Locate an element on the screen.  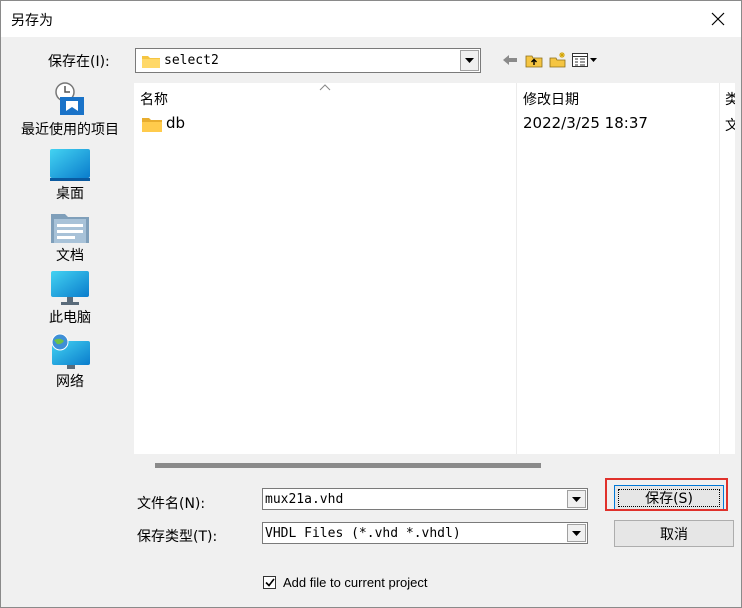
file-row-db: db 2022/3/25 18:37 is located at coordinates (422, 124).